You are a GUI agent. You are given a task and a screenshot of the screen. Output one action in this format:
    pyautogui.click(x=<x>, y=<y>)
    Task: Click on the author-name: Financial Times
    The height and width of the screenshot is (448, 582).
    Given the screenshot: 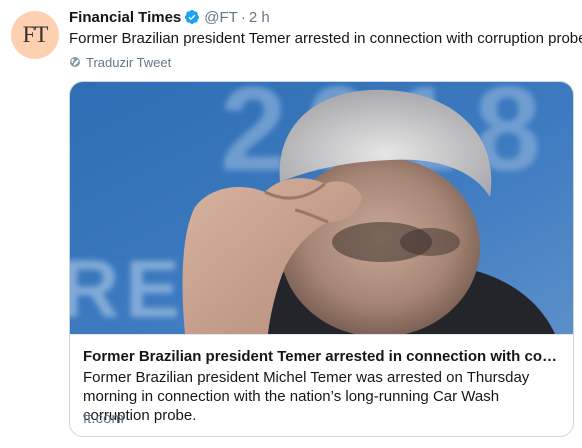 What is the action you would take?
    pyautogui.click(x=125, y=17)
    